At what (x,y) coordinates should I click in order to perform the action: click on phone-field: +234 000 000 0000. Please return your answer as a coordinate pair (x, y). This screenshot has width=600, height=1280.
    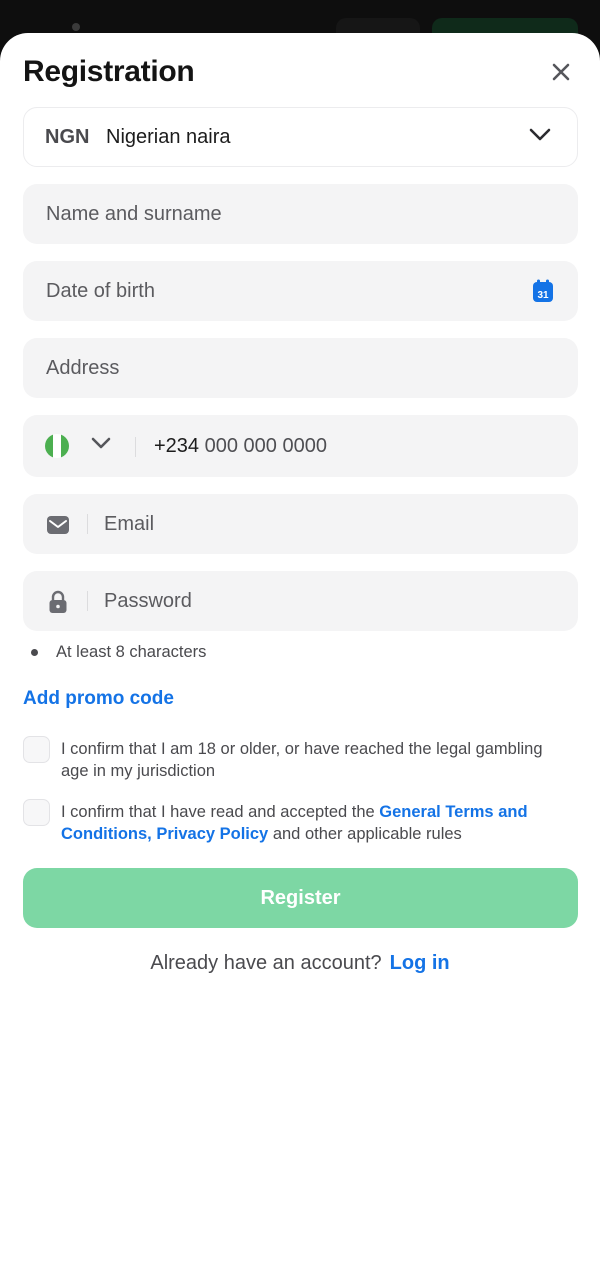
    Looking at the image, I should click on (300, 446).